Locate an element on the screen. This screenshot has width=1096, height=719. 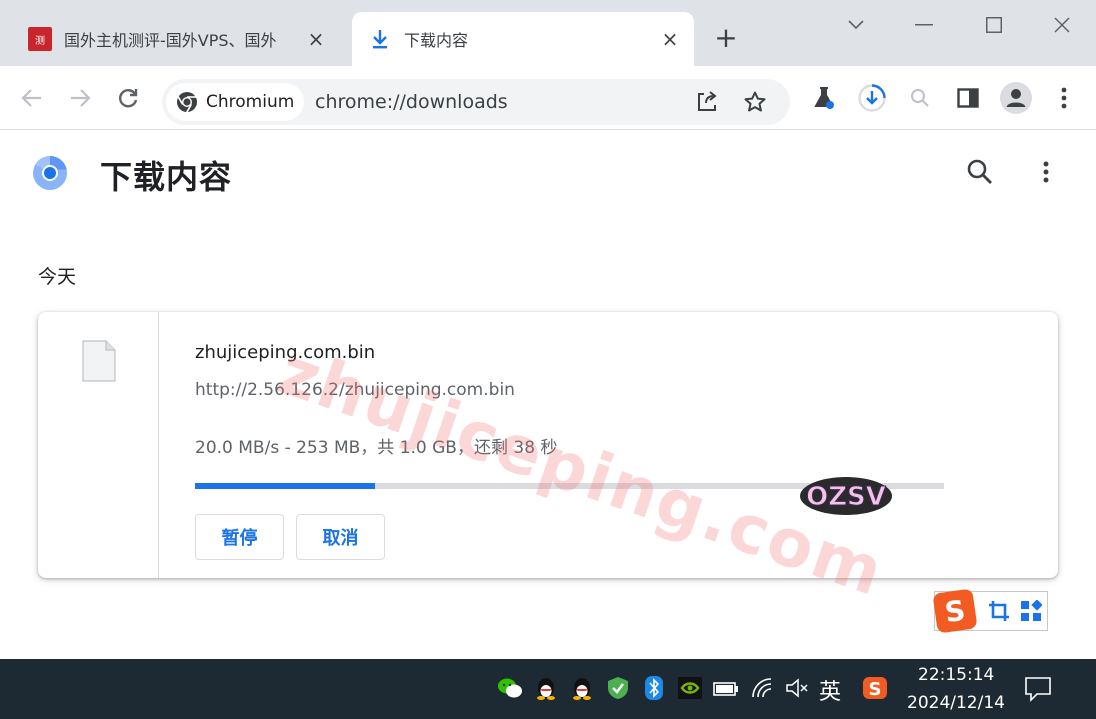
date-group-label: 今天 is located at coordinates (57, 277).